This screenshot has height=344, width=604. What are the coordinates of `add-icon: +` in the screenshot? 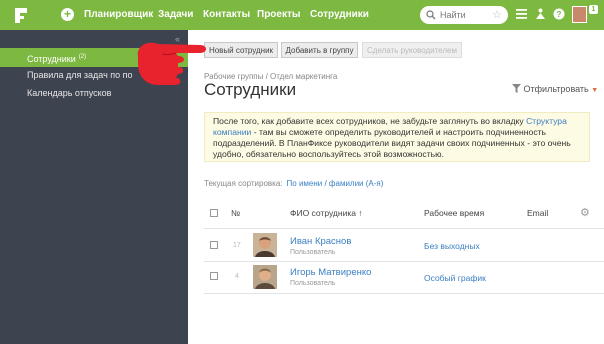 It's located at (67, 14).